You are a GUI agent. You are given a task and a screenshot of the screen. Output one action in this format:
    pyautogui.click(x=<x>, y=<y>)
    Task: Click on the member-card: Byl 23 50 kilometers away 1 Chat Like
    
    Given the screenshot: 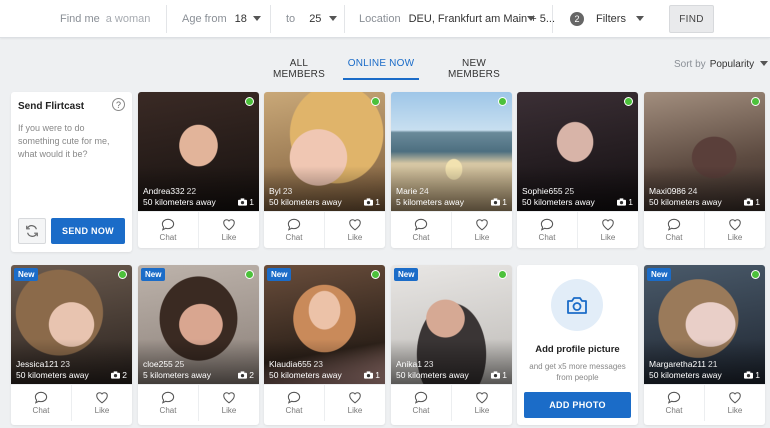 What is the action you would take?
    pyautogui.click(x=324, y=170)
    